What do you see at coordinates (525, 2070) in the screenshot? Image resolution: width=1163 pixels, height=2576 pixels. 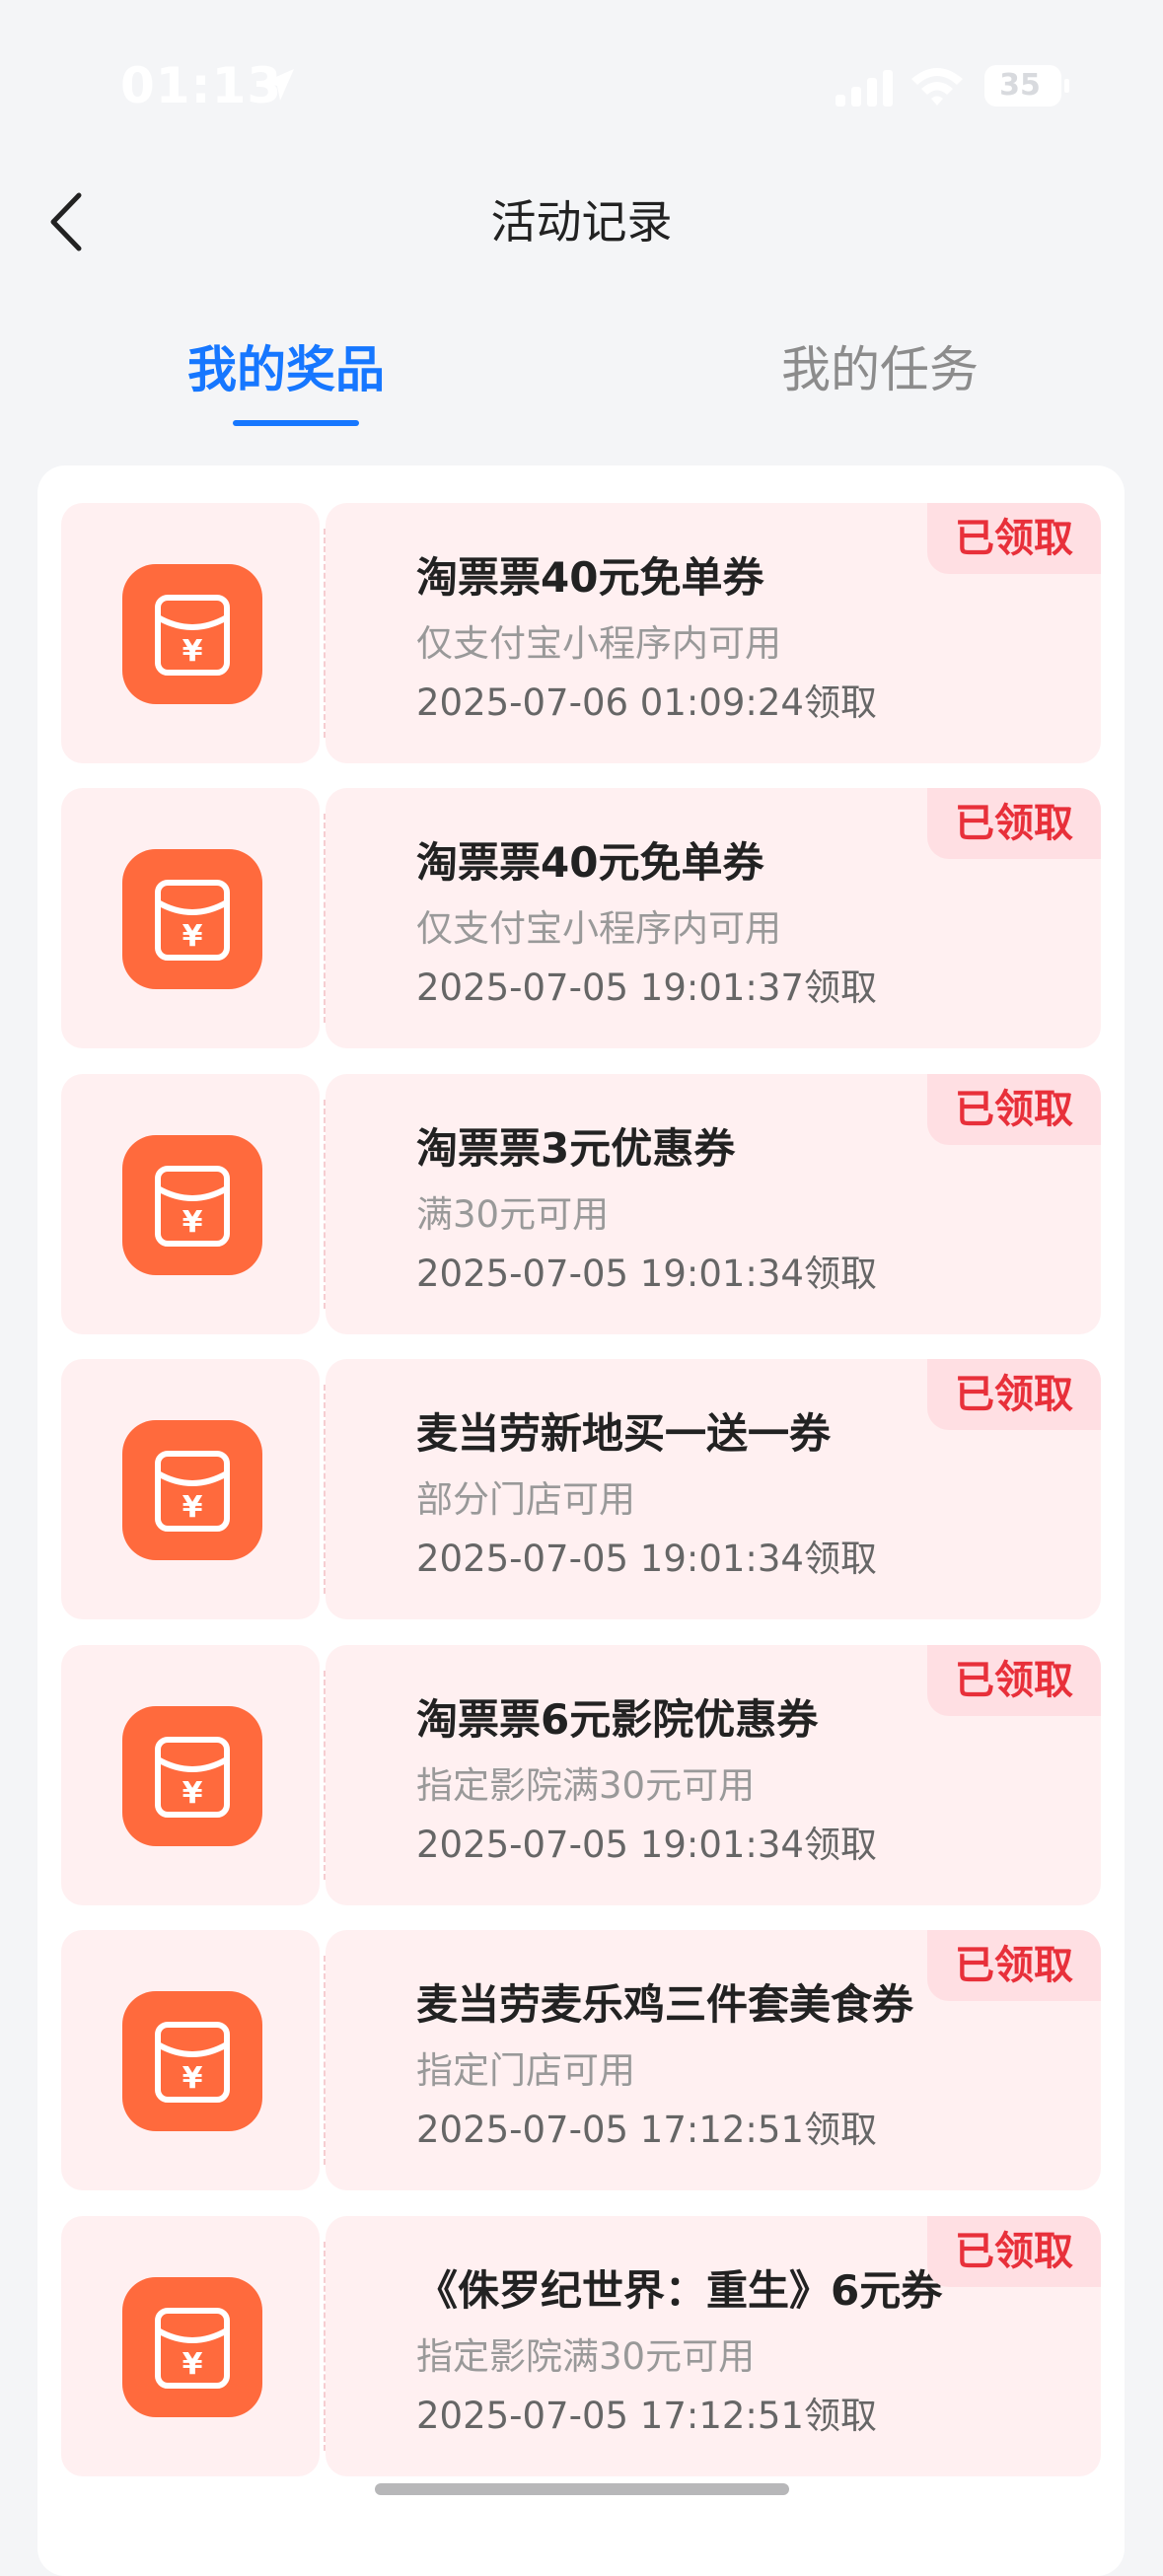 I see `prize-condition: 指定门店可用` at bounding box center [525, 2070].